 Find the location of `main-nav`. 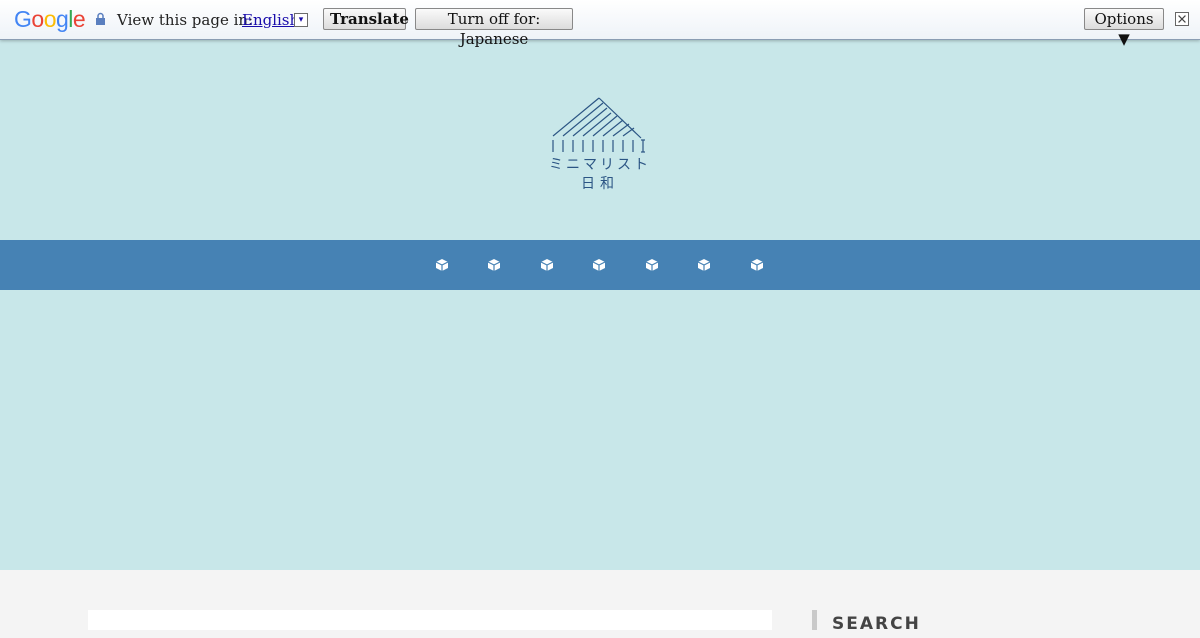

main-nav is located at coordinates (600, 265).